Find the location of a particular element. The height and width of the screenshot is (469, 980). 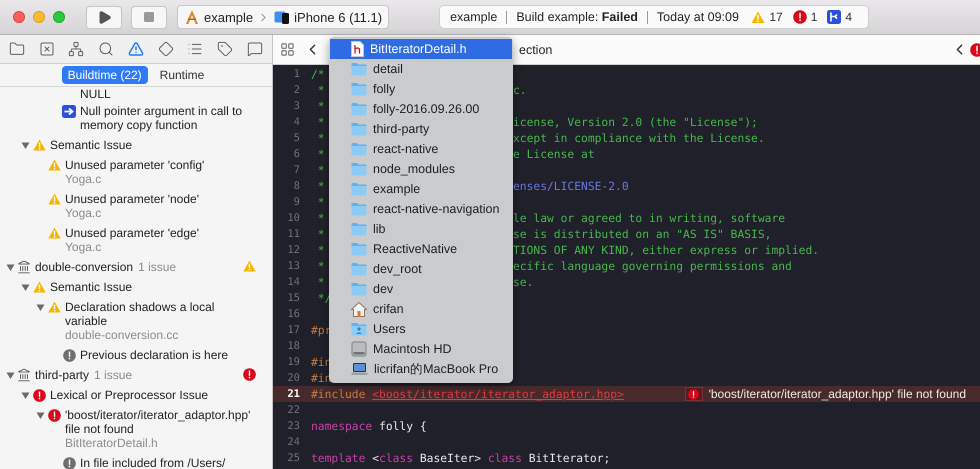

target-name: third-party is located at coordinates (62, 375).